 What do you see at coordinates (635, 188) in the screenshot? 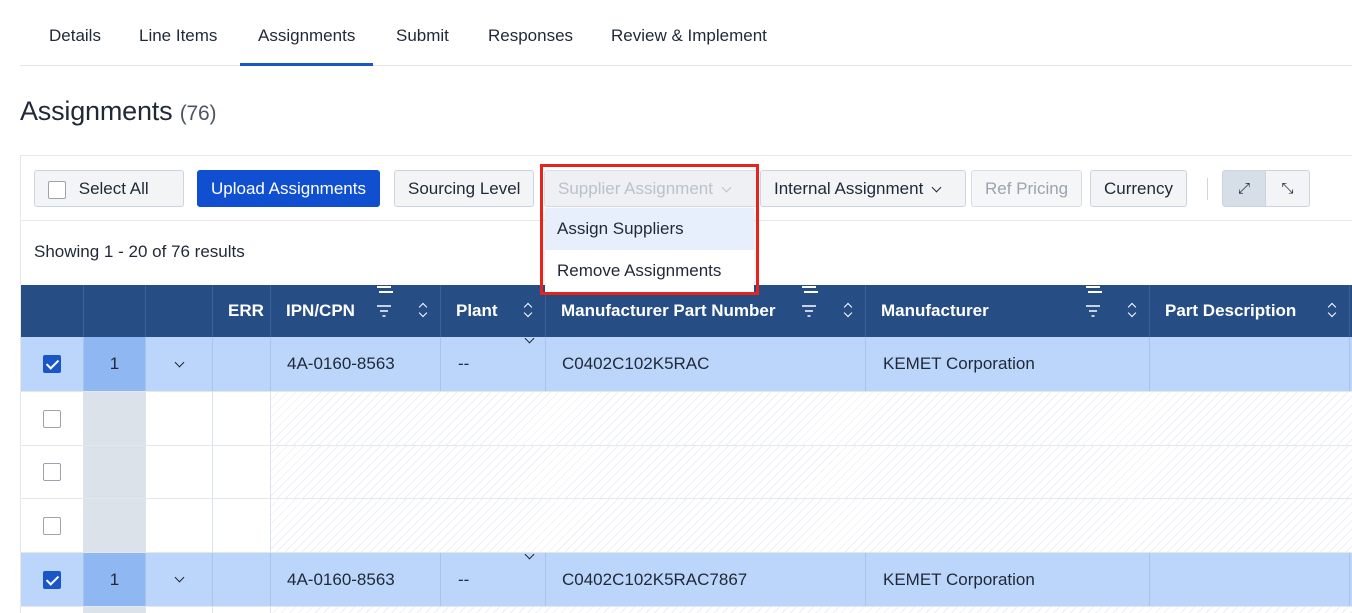
I see `supplier-assignment-label: Supplier Assignment` at bounding box center [635, 188].